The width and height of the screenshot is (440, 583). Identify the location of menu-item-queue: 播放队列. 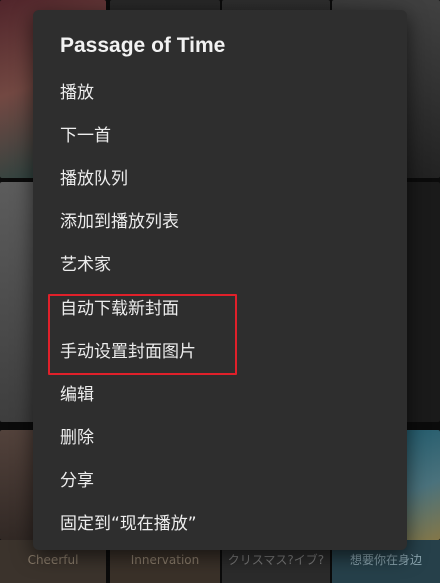
(94, 179).